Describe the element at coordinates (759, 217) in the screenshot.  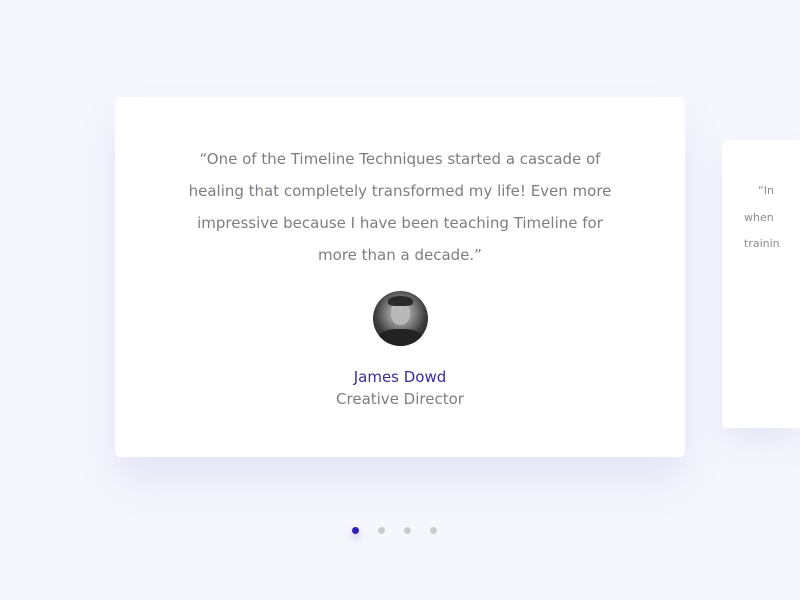
I see `quote-line: when` at that location.